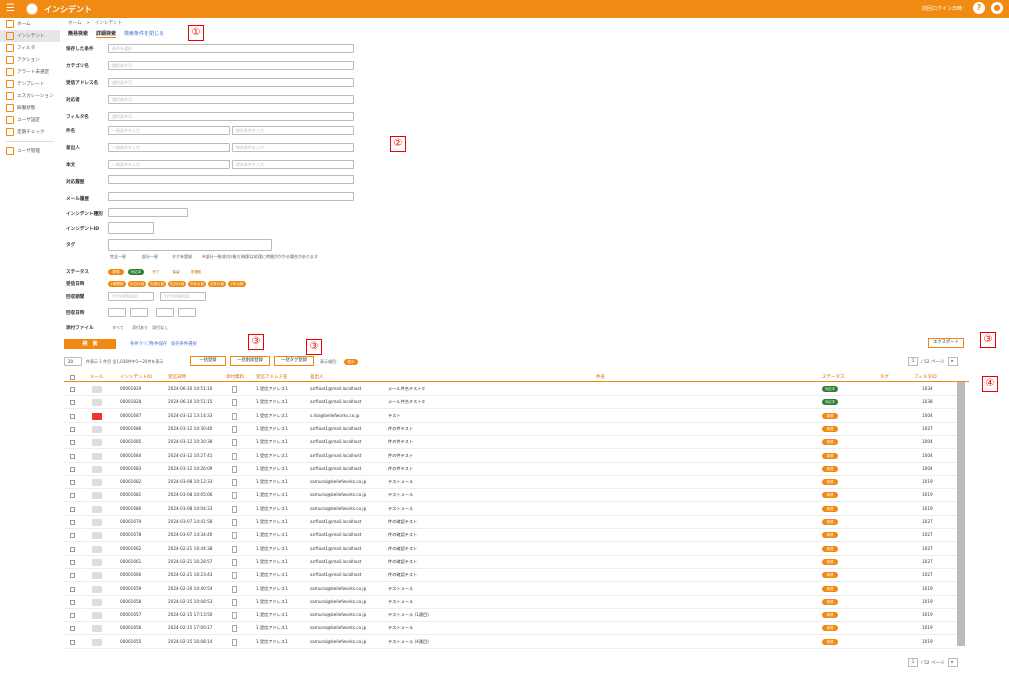 The image size is (1009, 678). Describe the element at coordinates (293, 130) in the screenshot. I see `subject-exclude: 除外条件を入力` at that location.